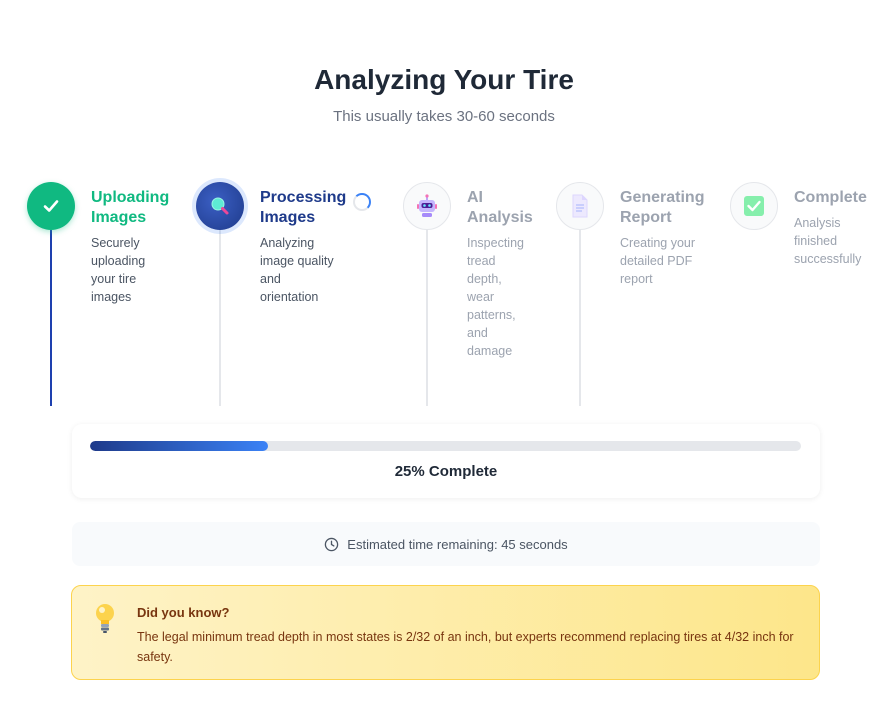 The height and width of the screenshot is (709, 888). What do you see at coordinates (445, 446) in the screenshot?
I see `progress-bar` at bounding box center [445, 446].